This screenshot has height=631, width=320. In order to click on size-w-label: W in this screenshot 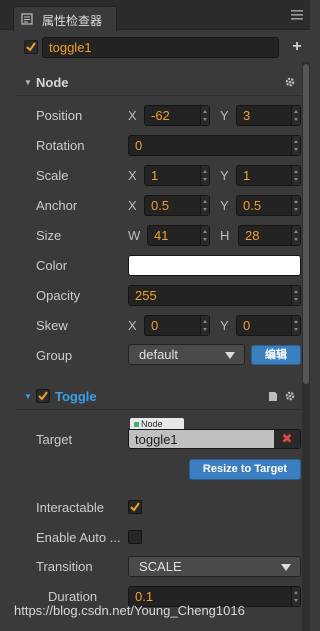, I will do `click(134, 235)`.